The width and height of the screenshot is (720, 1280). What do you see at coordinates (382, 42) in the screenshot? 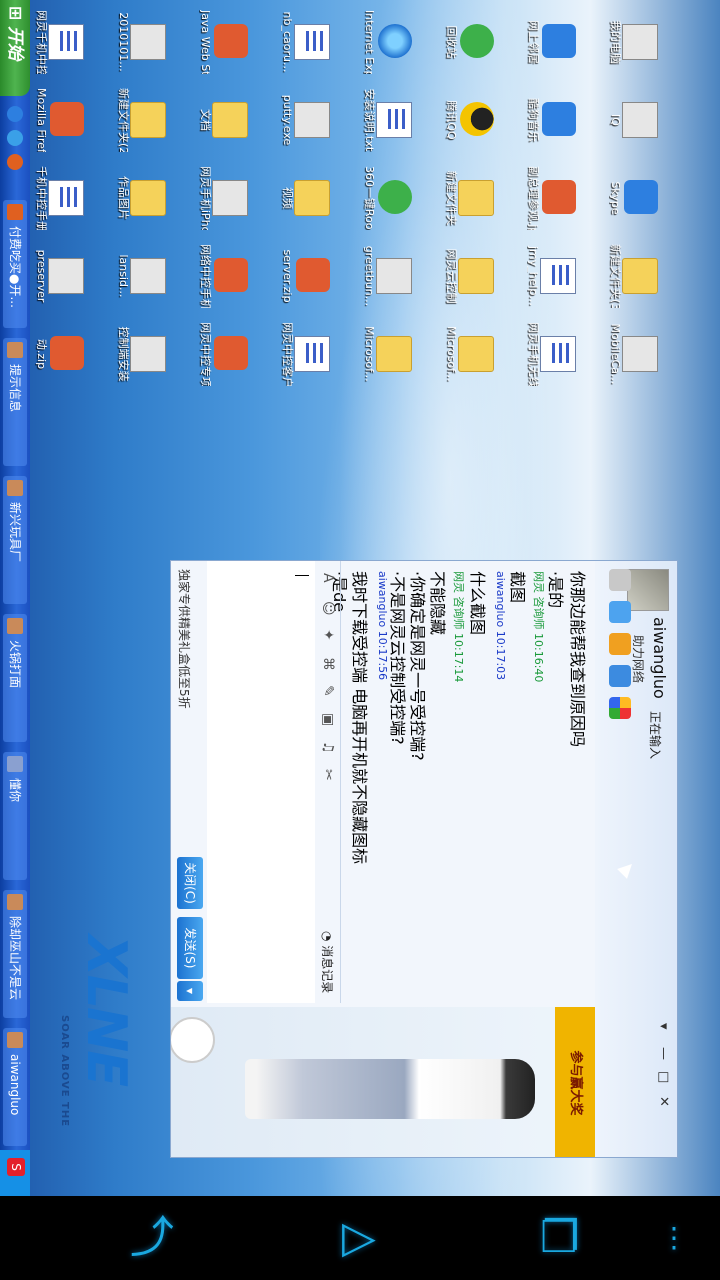
I see `desktop-icon: Internet Explorer` at bounding box center [382, 42].